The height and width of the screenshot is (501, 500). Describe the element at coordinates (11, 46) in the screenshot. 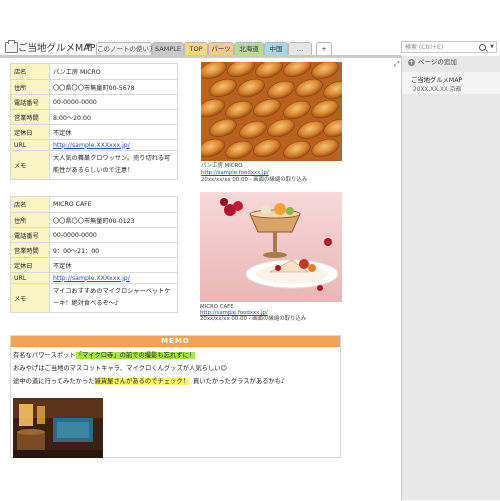

I see `notebook-icon` at that location.